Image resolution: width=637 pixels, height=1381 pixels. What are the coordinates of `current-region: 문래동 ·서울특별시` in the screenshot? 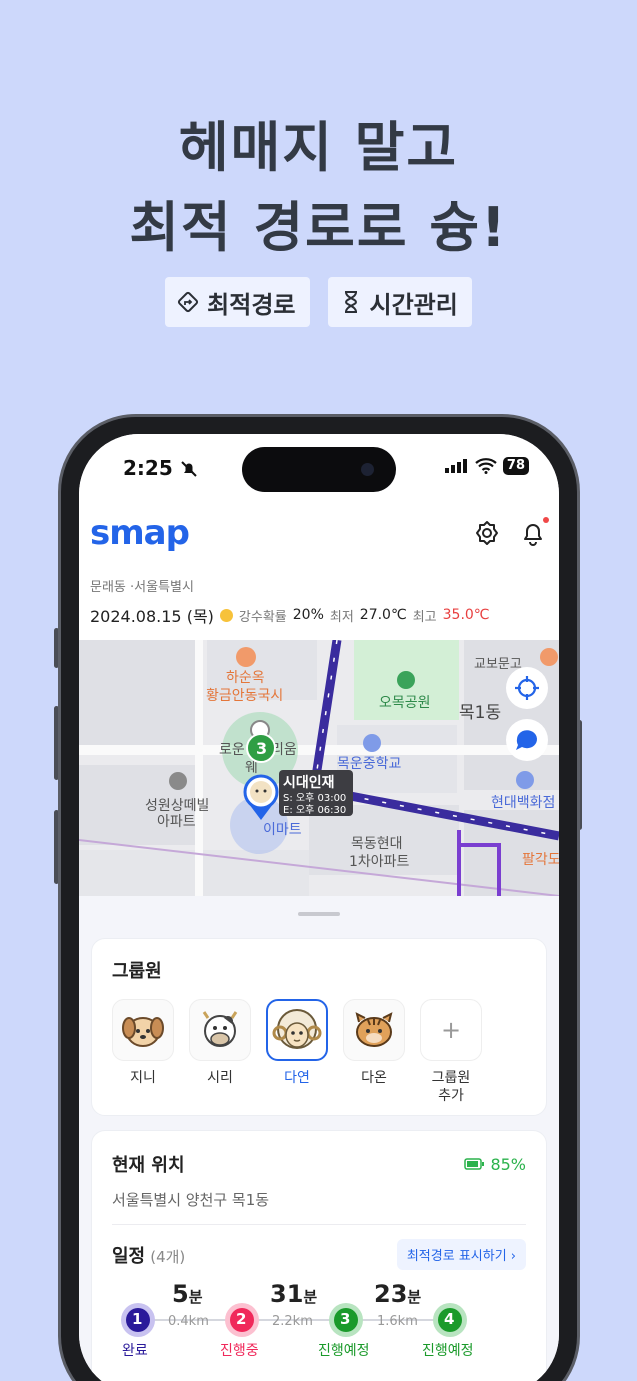 It's located at (142, 587).